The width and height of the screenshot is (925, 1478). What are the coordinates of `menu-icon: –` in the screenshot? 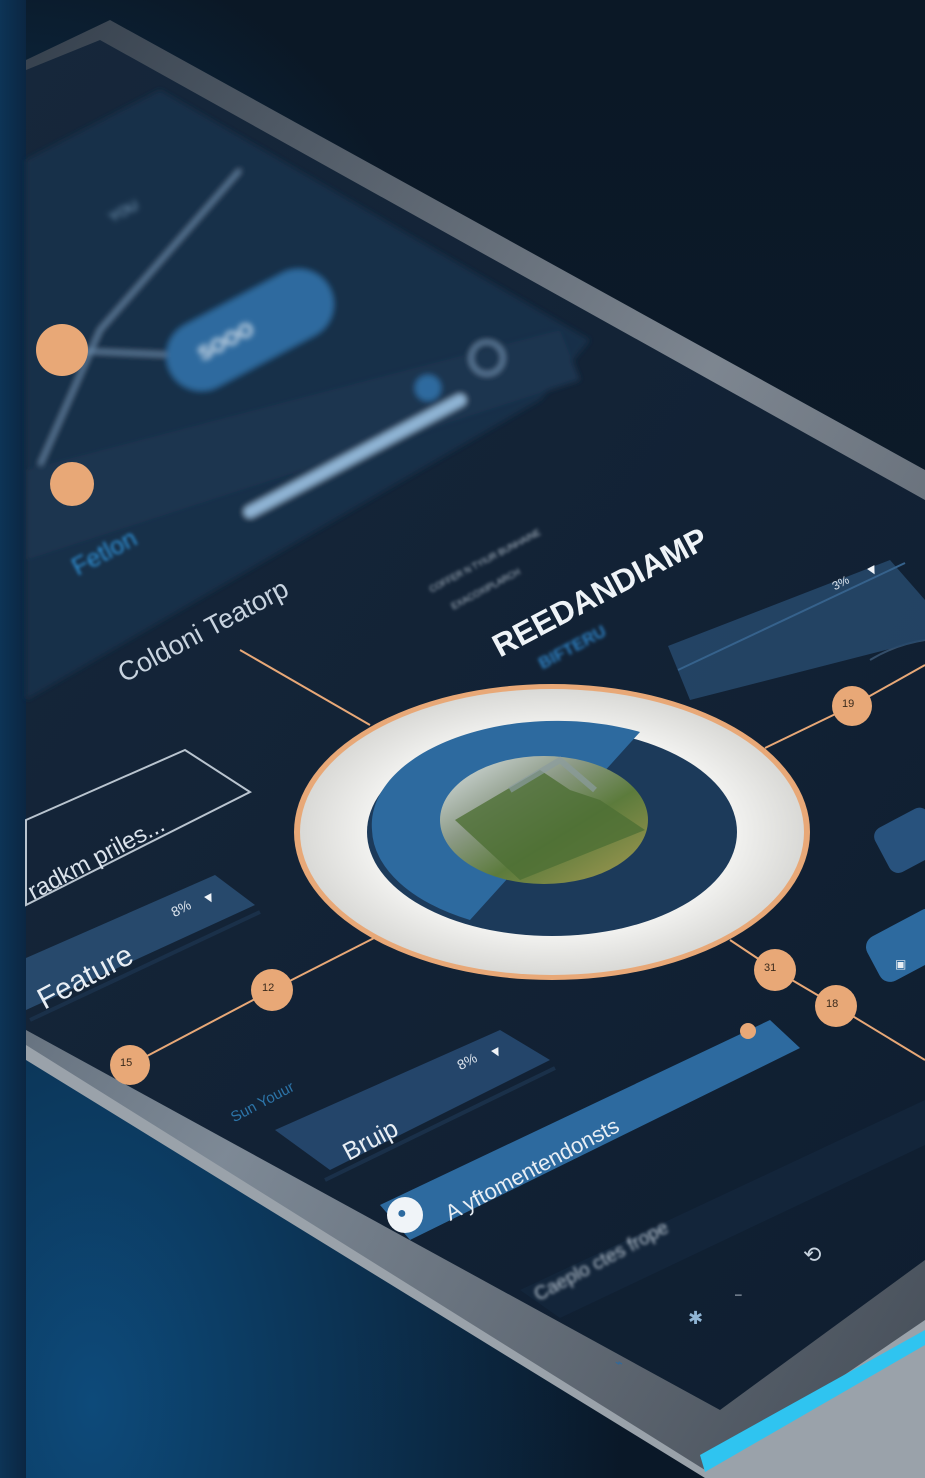 It's located at (738, 1294).